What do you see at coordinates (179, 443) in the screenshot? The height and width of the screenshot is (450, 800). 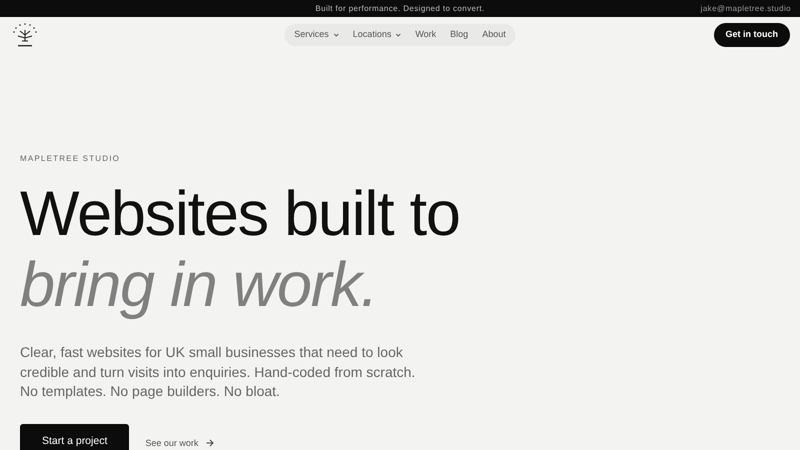 I see `see-work-link: See our work` at bounding box center [179, 443].